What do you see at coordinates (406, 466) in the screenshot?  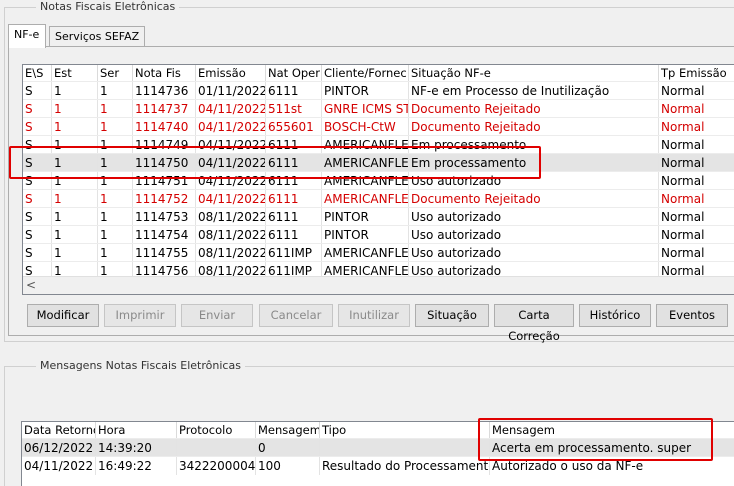 I see `messages-table-cell-col-tipo: Resultado do Processamento` at bounding box center [406, 466].